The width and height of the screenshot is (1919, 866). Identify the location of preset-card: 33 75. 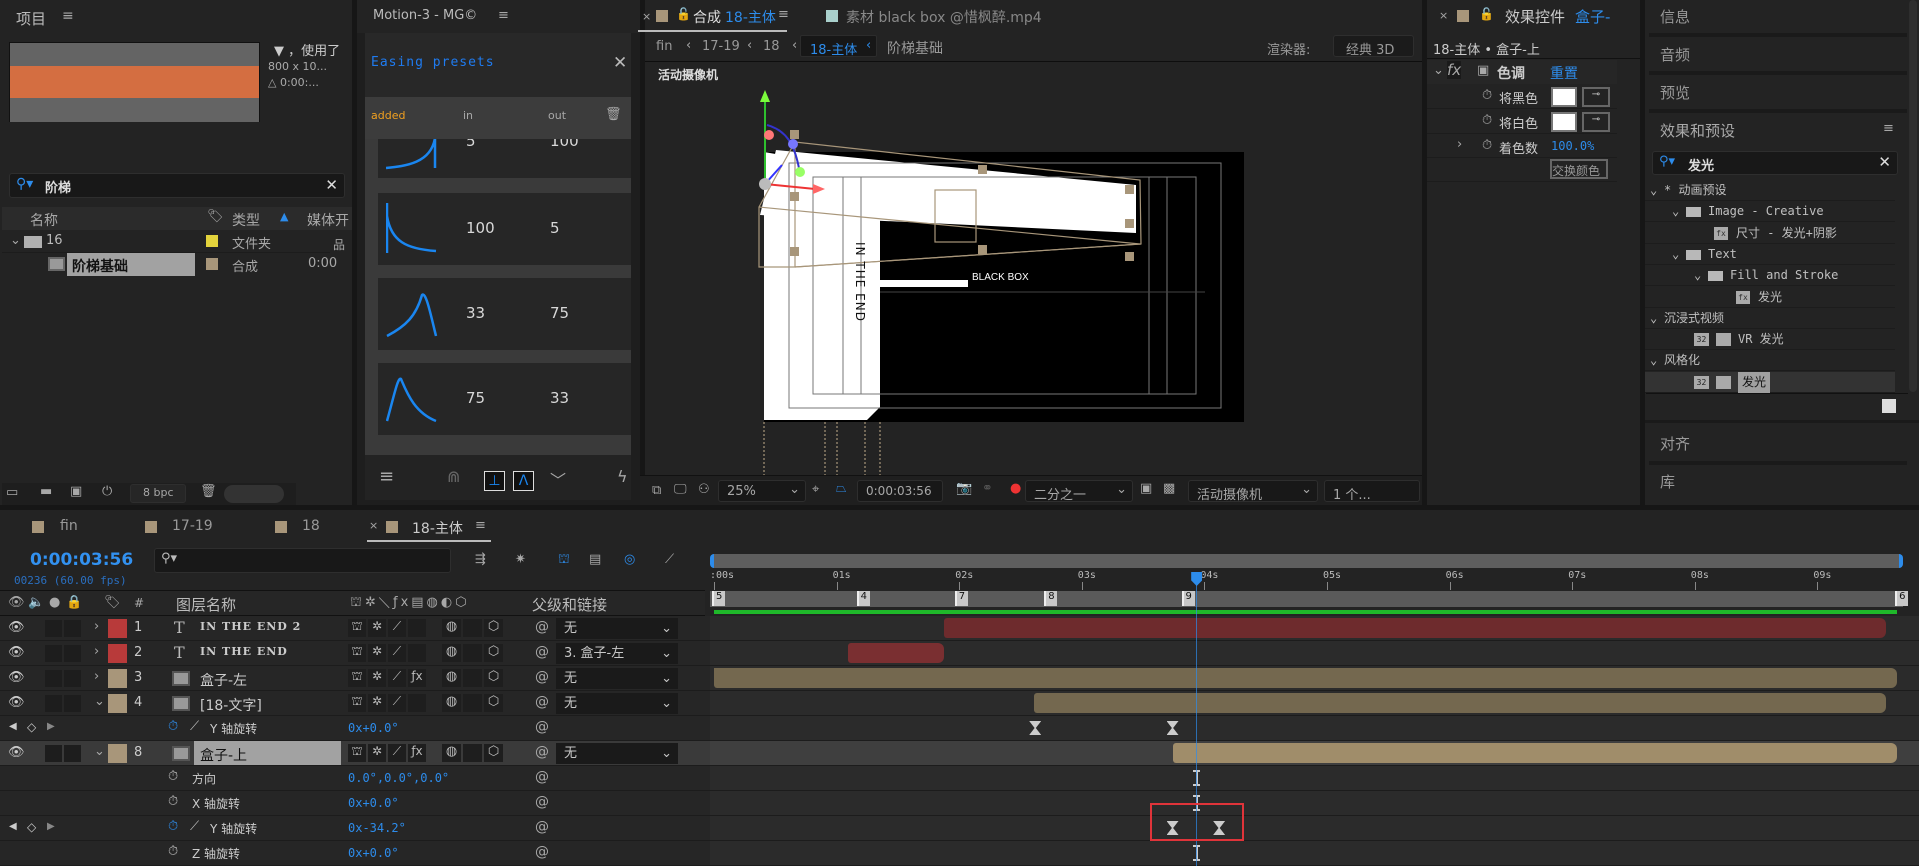
(504, 314).